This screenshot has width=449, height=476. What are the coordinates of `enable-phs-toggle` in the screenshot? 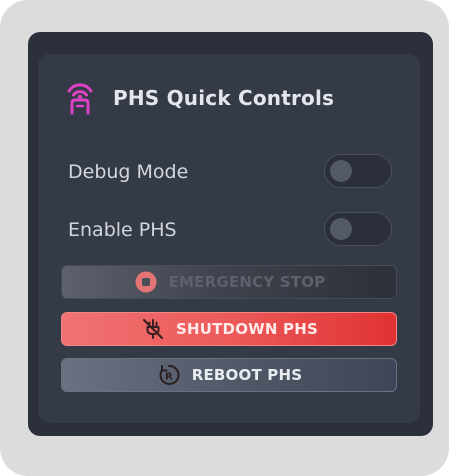 It's located at (358, 229).